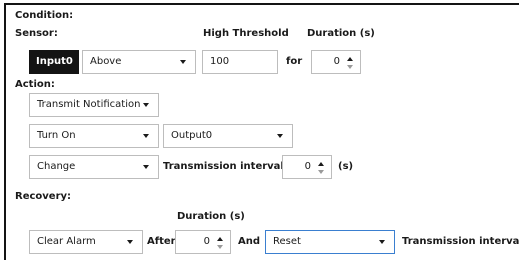 This screenshot has width=519, height=260. Describe the element at coordinates (231, 166) in the screenshot. I see `transmission-interval-to-label: Transmission interval to` at that location.